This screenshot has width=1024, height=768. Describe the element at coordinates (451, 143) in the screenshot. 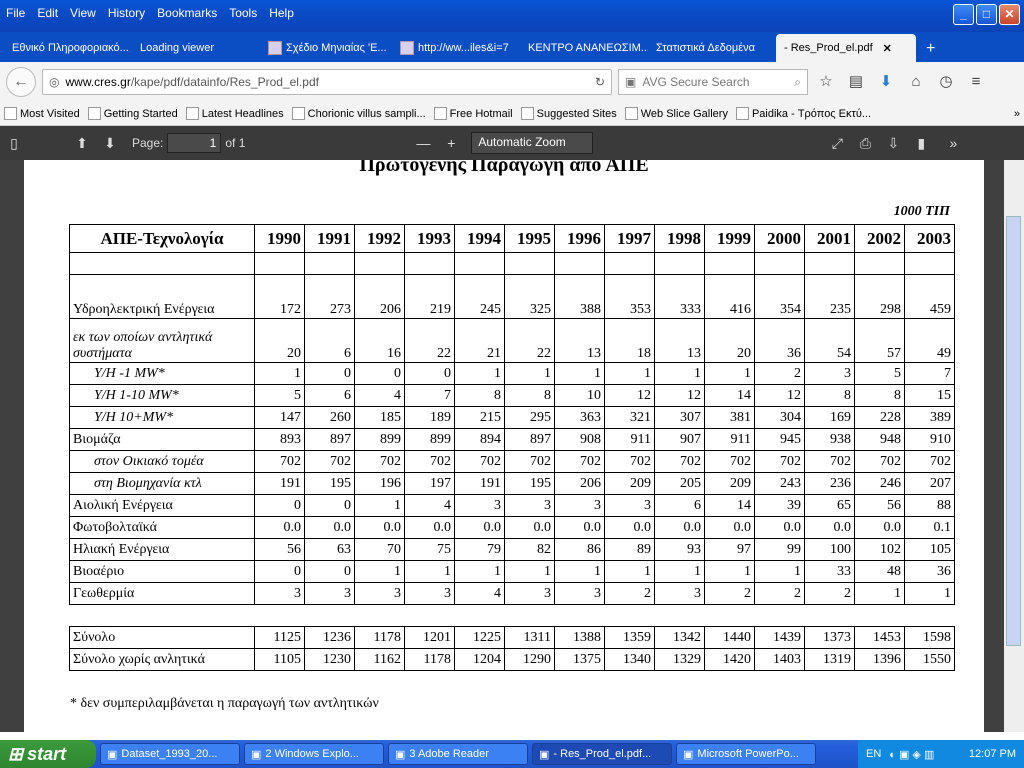

I see `zoom-in-icon: +` at that location.